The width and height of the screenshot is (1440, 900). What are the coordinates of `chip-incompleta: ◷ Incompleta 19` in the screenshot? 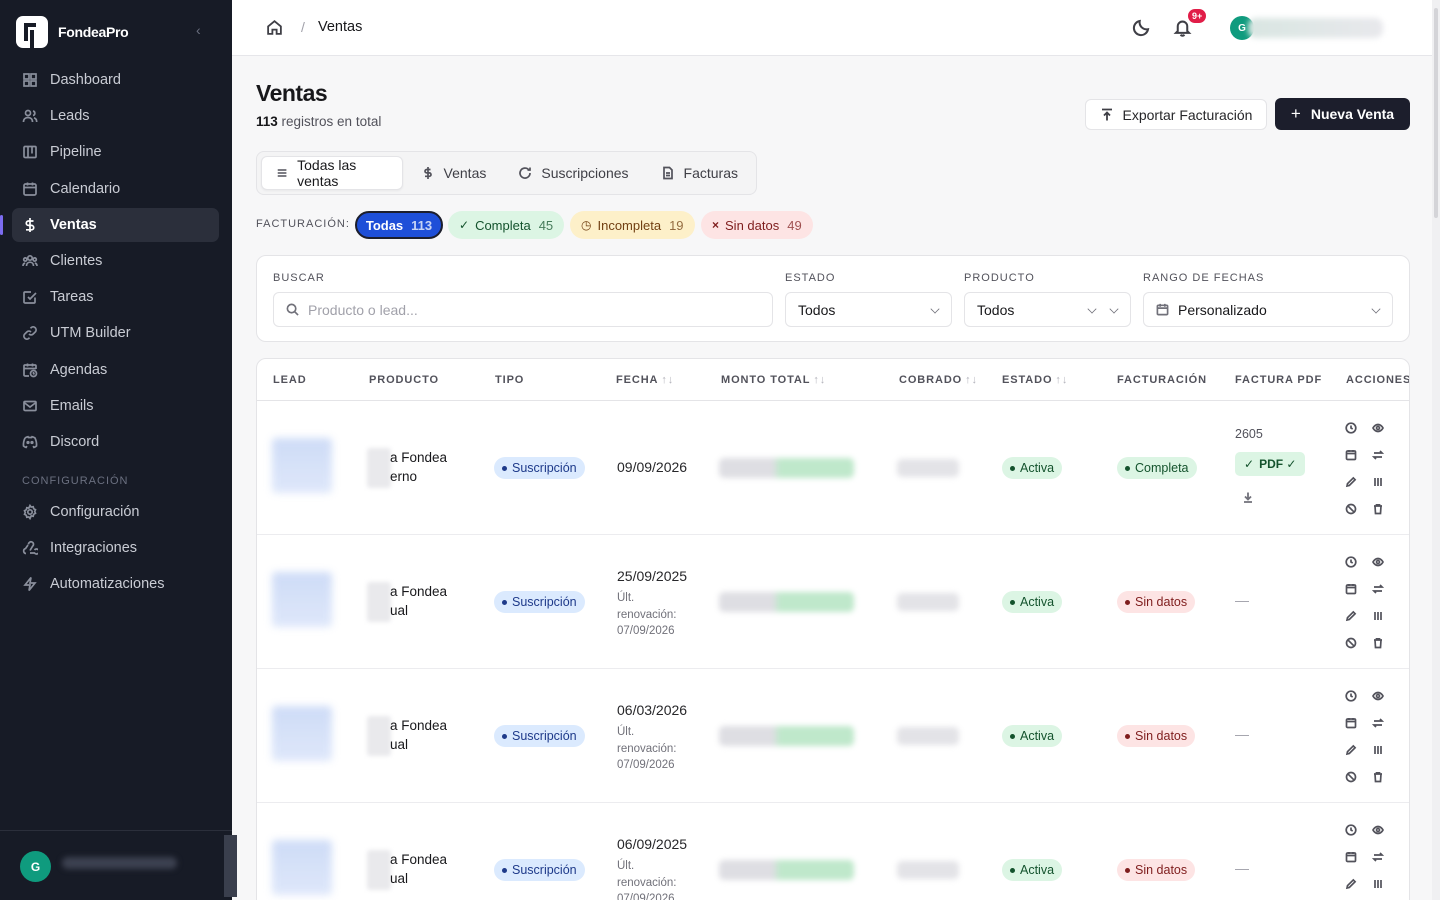 It's located at (632, 225).